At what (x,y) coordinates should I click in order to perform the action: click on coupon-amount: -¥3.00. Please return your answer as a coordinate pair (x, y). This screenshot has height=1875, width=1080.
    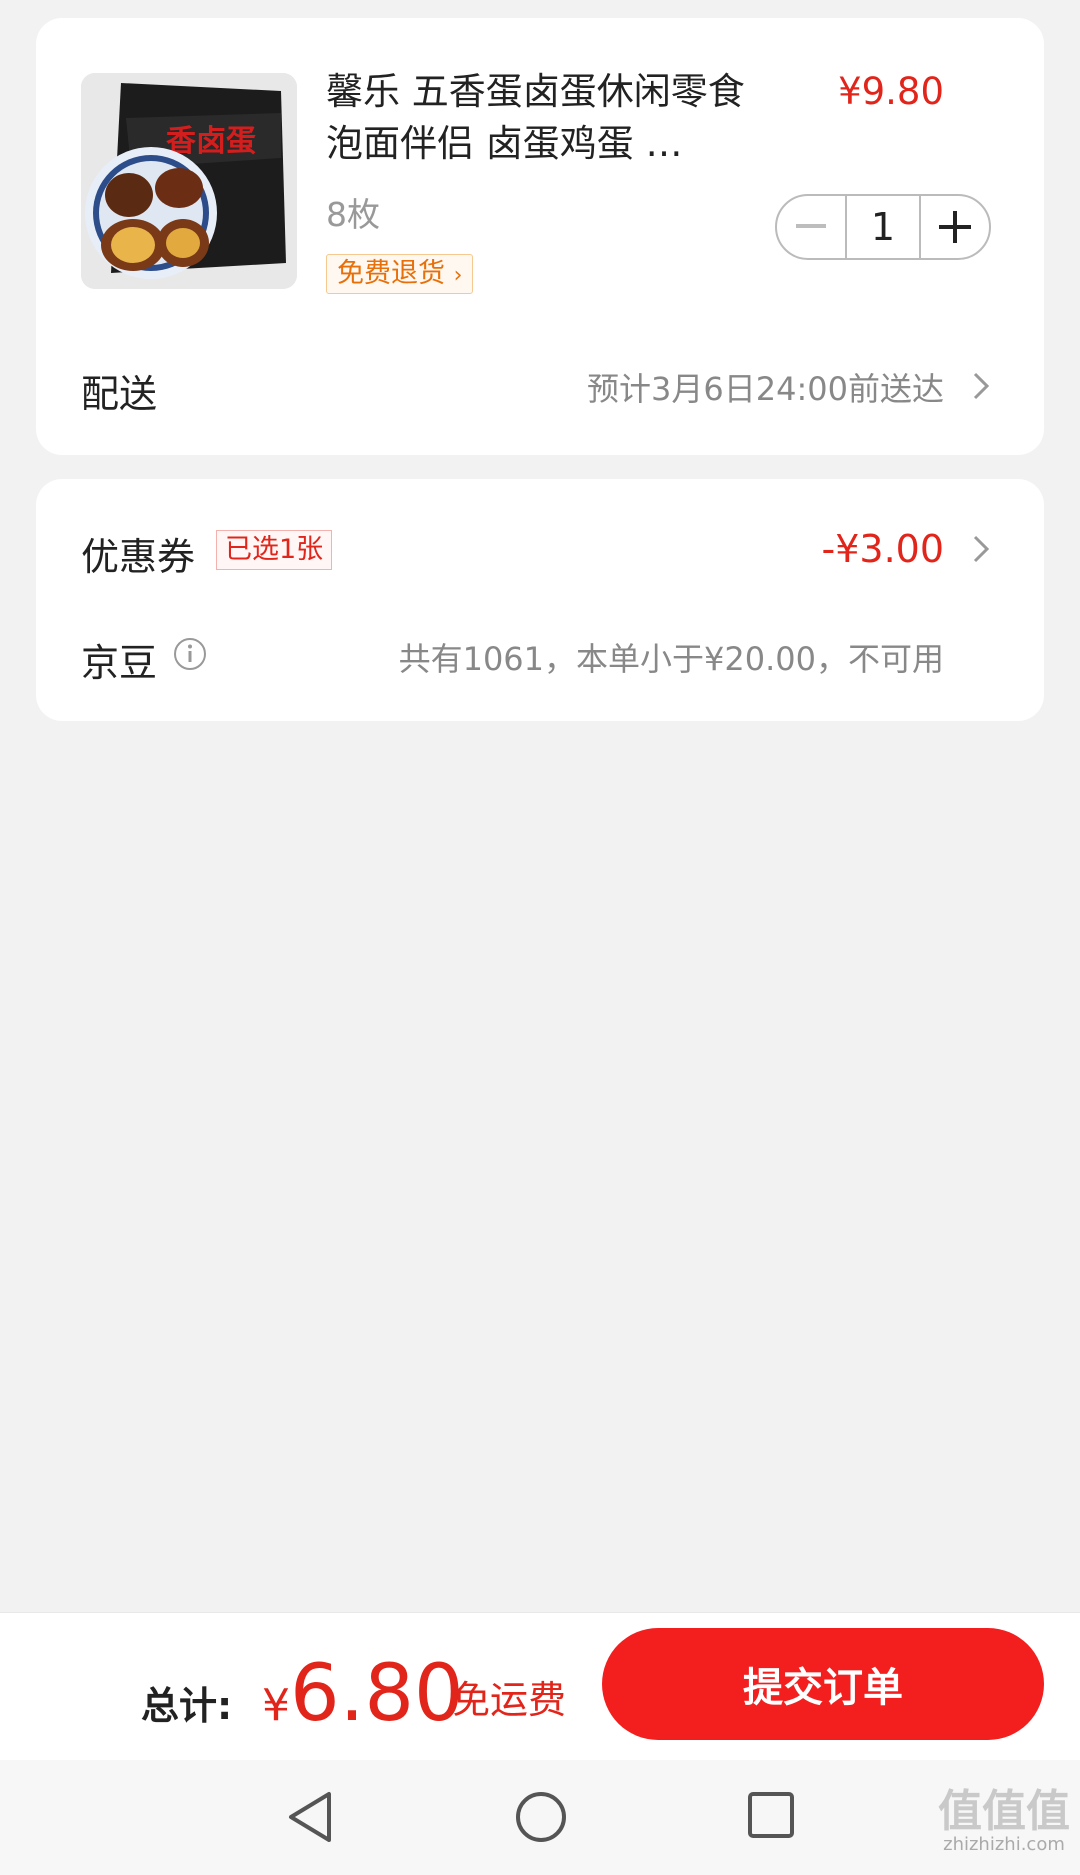
    Looking at the image, I should click on (883, 549).